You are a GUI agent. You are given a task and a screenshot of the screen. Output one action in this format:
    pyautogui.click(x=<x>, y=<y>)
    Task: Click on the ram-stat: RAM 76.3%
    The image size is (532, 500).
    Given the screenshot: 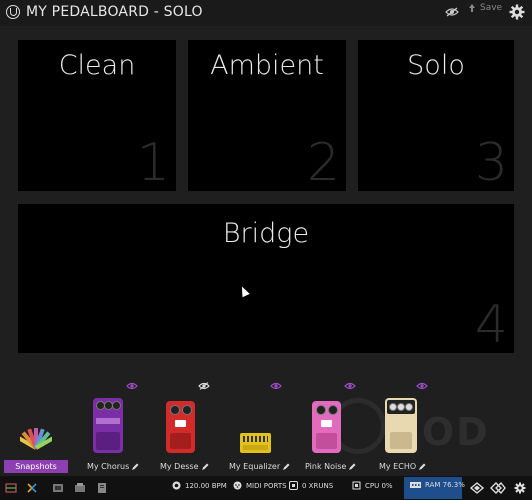 What is the action you would take?
    pyautogui.click(x=437, y=485)
    